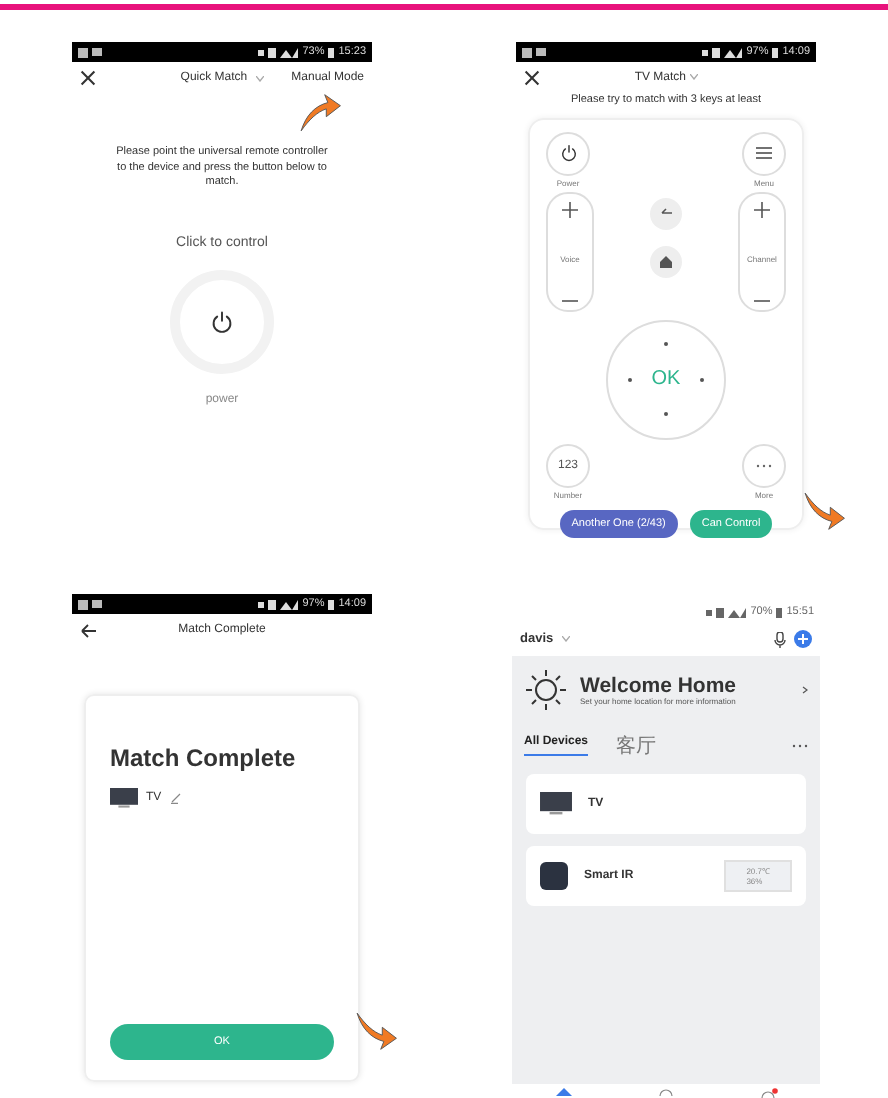 The height and width of the screenshot is (1098, 888). Describe the element at coordinates (204, 758) in the screenshot. I see `result-heading: Match Complete` at that location.